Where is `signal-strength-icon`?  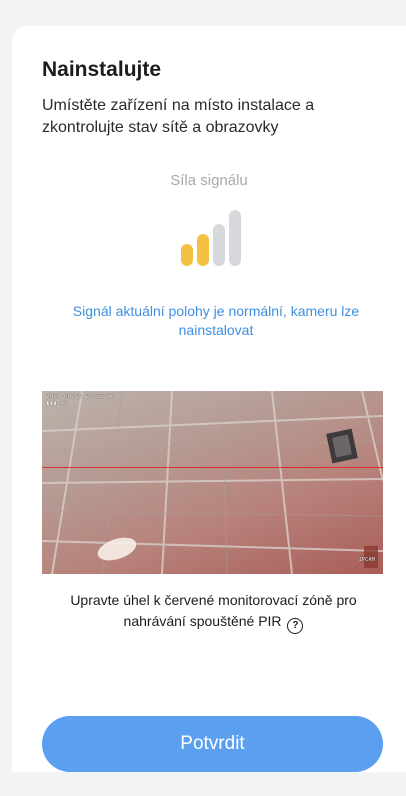 signal-strength-icon is located at coordinates (214, 238).